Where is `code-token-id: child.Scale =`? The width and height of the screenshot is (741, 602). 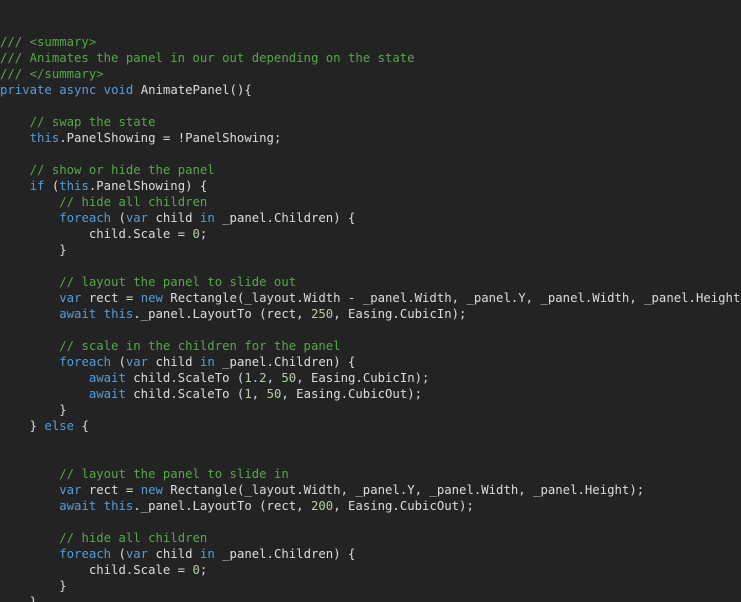 code-token-id: child.Scale = is located at coordinates (96, 234).